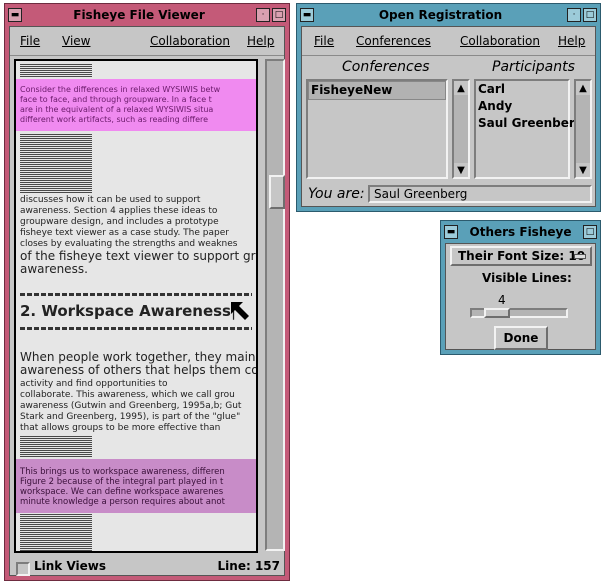  I want to click on visible-lines-slider, so click(519, 313).